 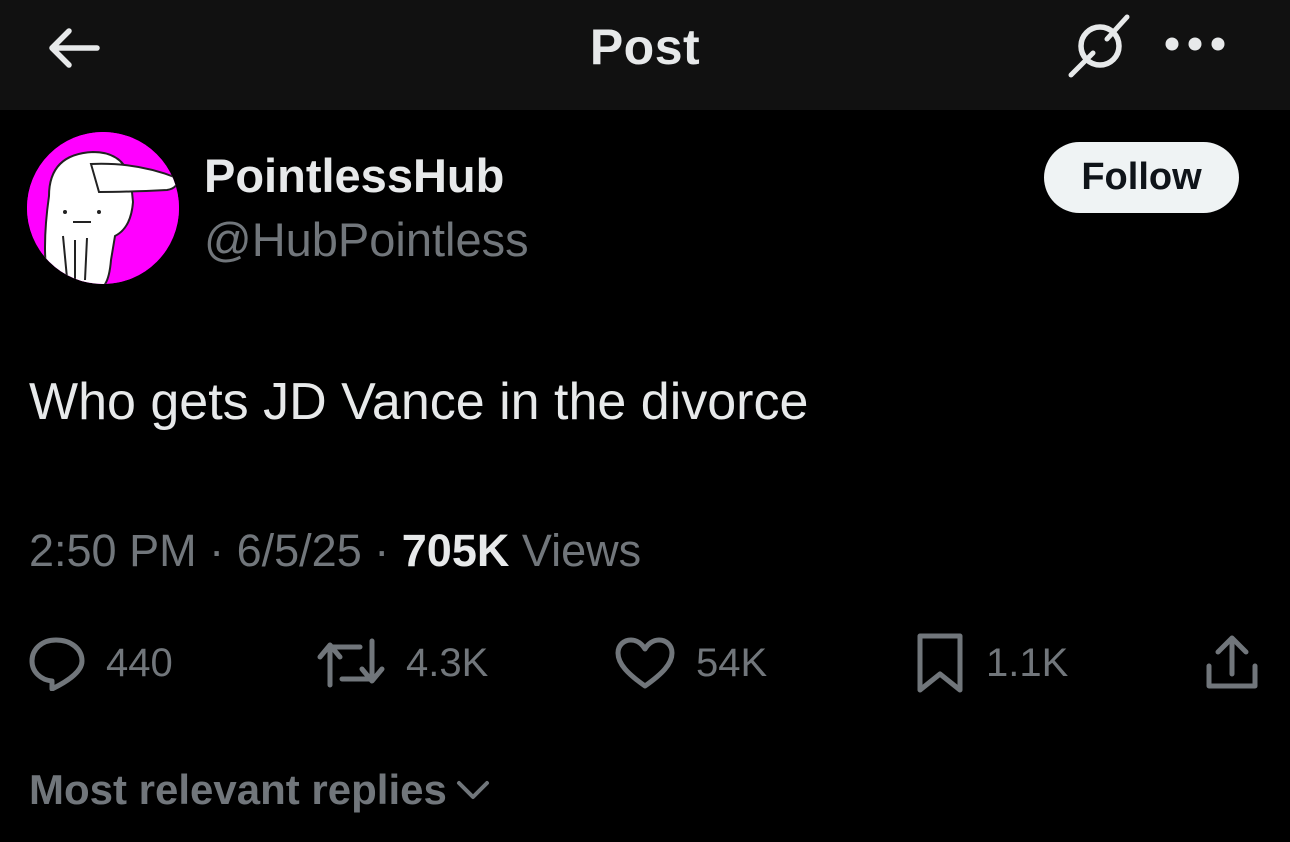 I want to click on grok-icon, so click(x=1099, y=46).